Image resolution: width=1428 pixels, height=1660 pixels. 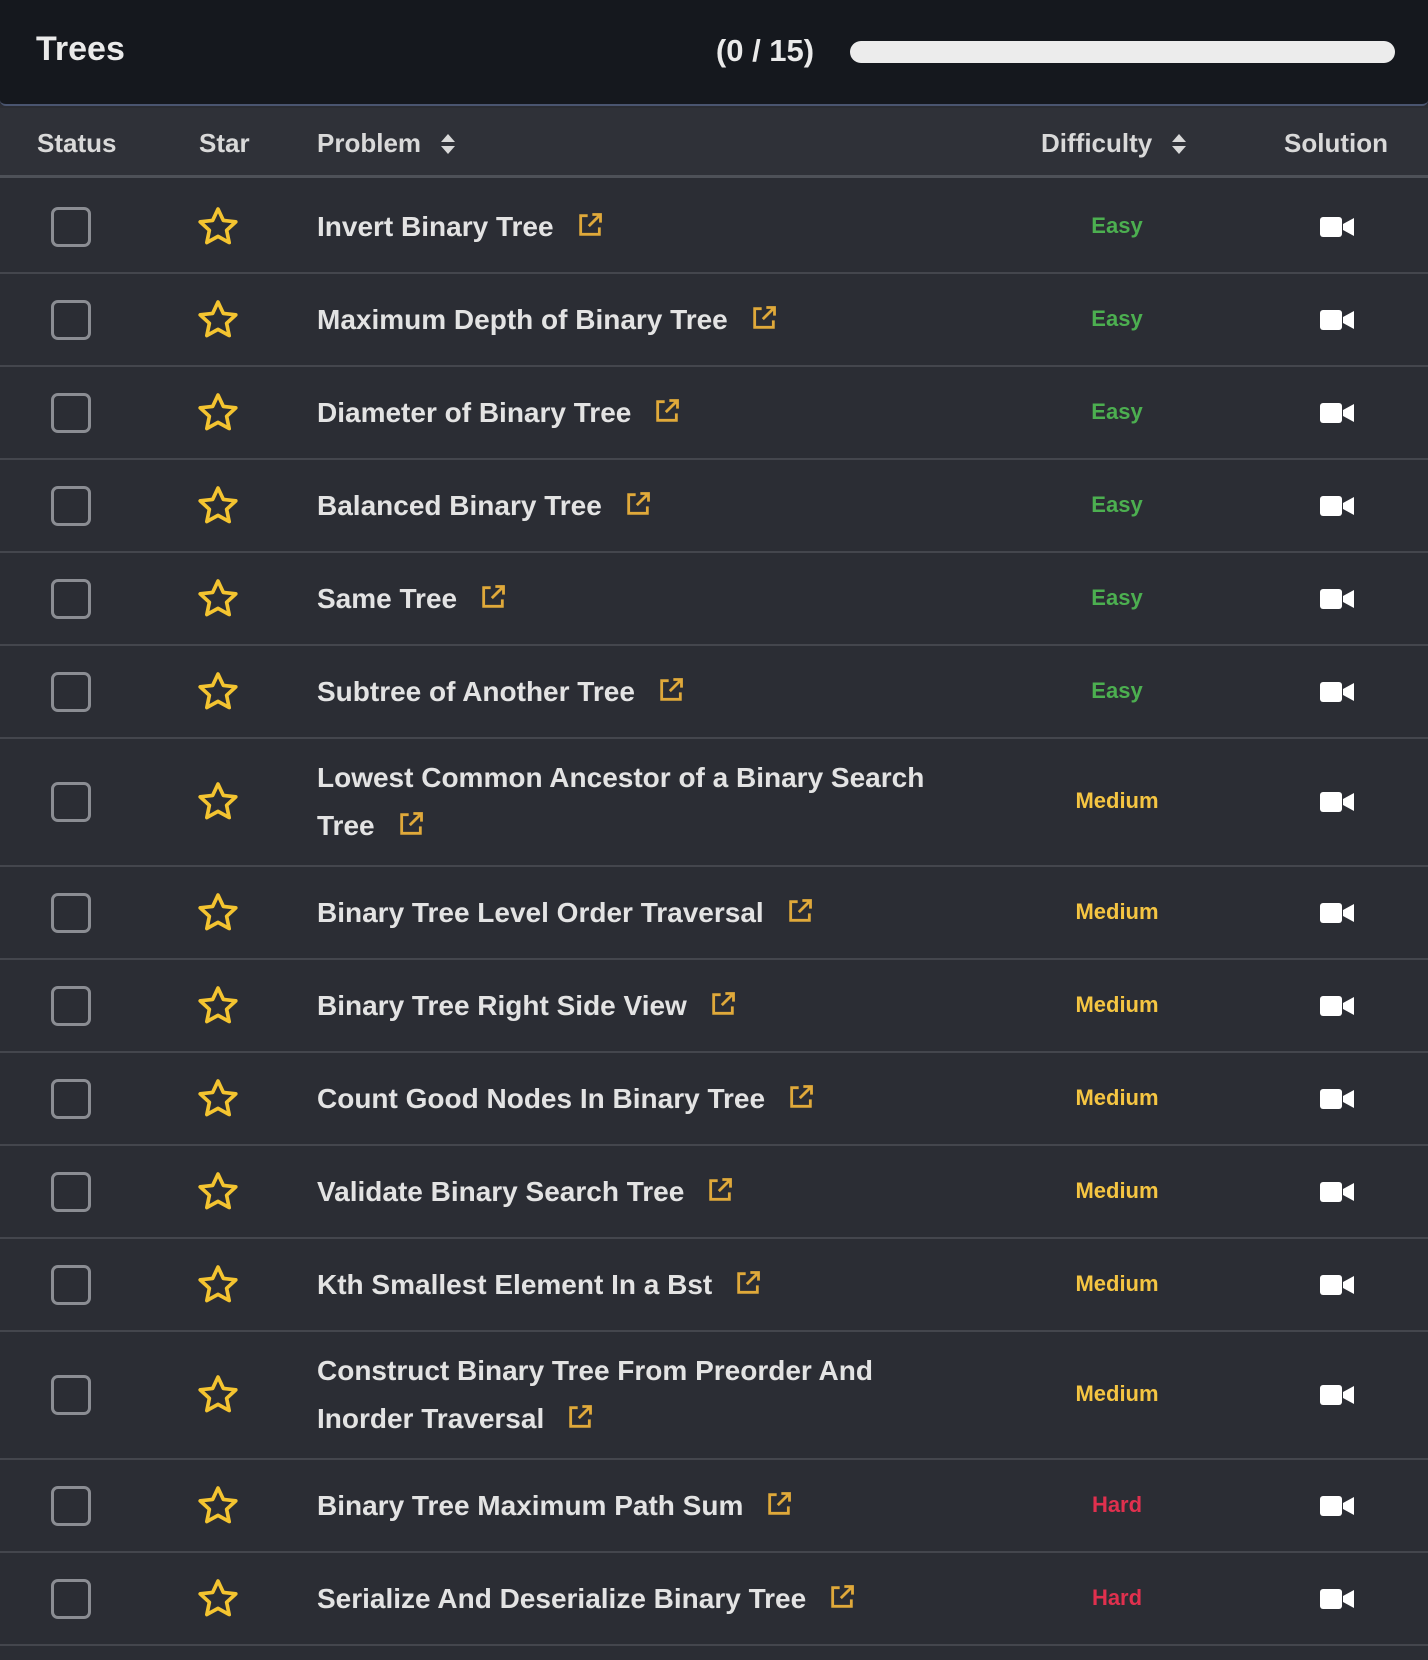 I want to click on problem-link: Count Good Nodes In Binary Tree, so click(x=541, y=1098).